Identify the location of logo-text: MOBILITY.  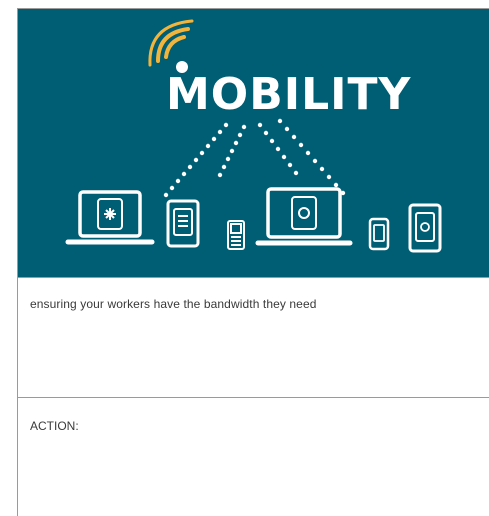
(289, 94).